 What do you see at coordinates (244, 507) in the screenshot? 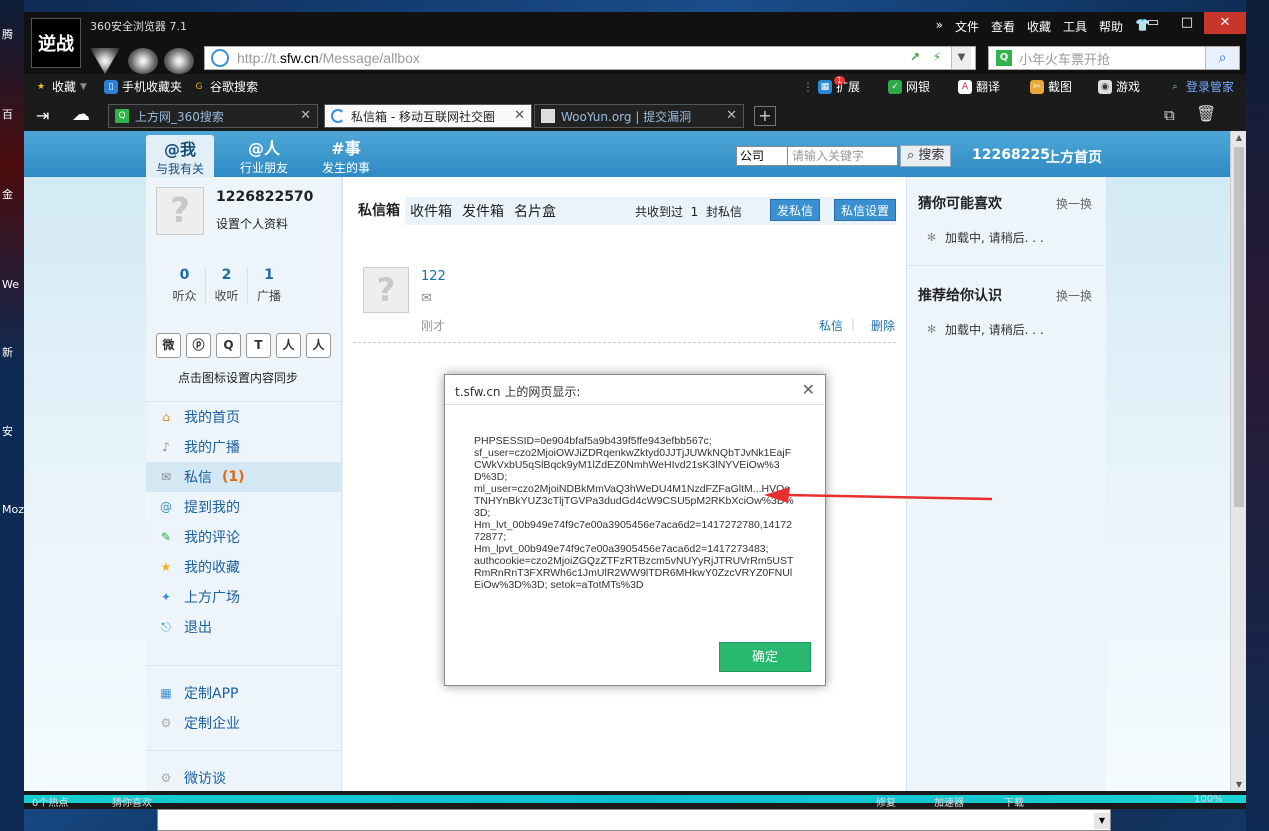
I see `sidebar-item-mentions: @ 提到我的` at bounding box center [244, 507].